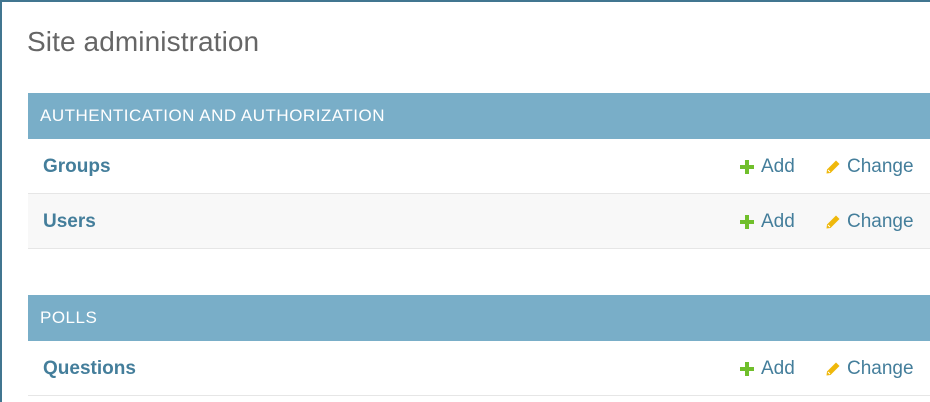  Describe the element at coordinates (479, 116) in the screenshot. I see `module-caption: AUTHENTICATION AND AUTHORIZATION` at that location.